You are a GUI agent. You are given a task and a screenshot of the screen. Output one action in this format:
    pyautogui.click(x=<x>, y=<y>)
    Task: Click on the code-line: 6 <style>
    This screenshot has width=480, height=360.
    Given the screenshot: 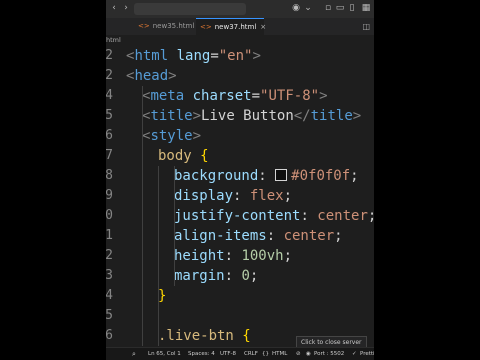 What is the action you would take?
    pyautogui.click(x=240, y=136)
    